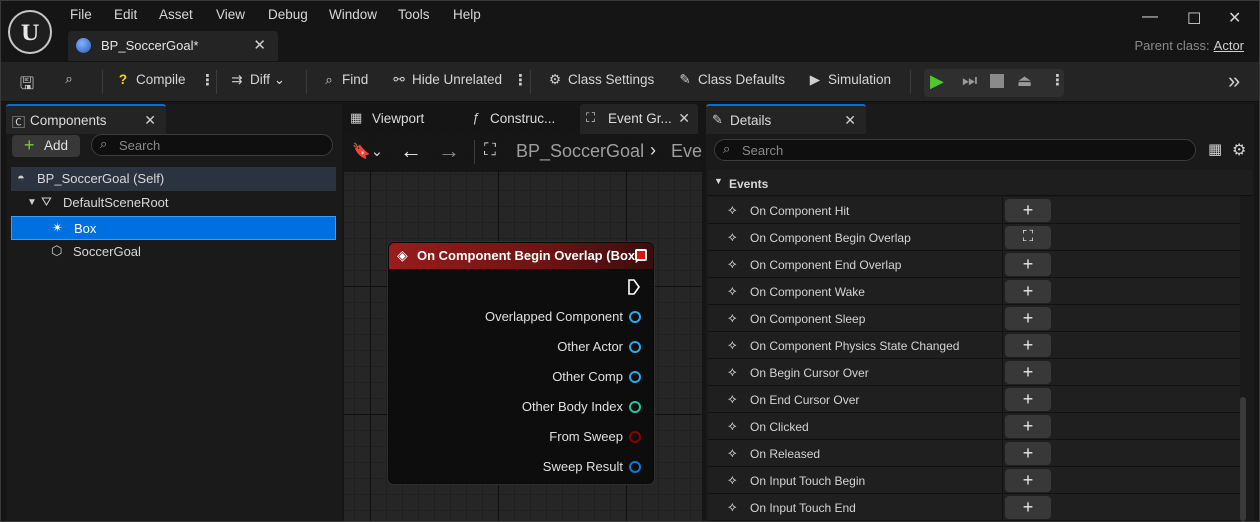 This screenshot has width=1260, height=522. I want to click on document-tab-label: BP_SoccerGoal*, so click(150, 45).